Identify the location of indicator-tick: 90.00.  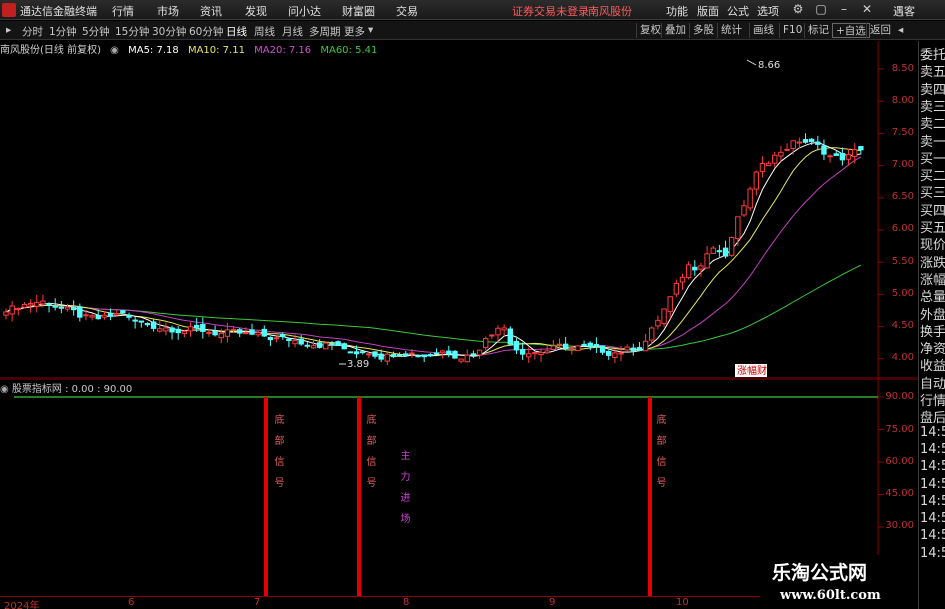
(899, 396).